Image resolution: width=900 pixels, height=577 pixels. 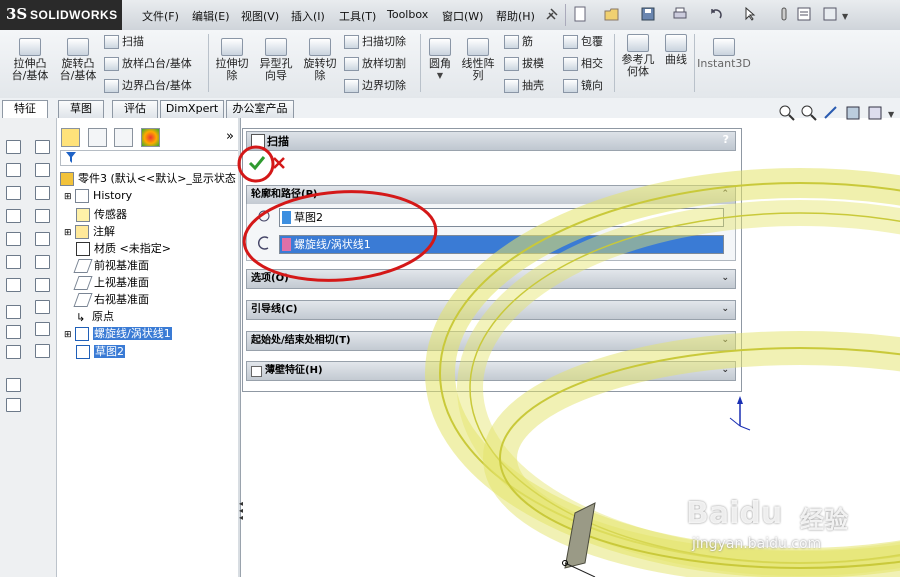 I want to click on revolve-boss-button: 旋转凸 台/基体, so click(x=78, y=60).